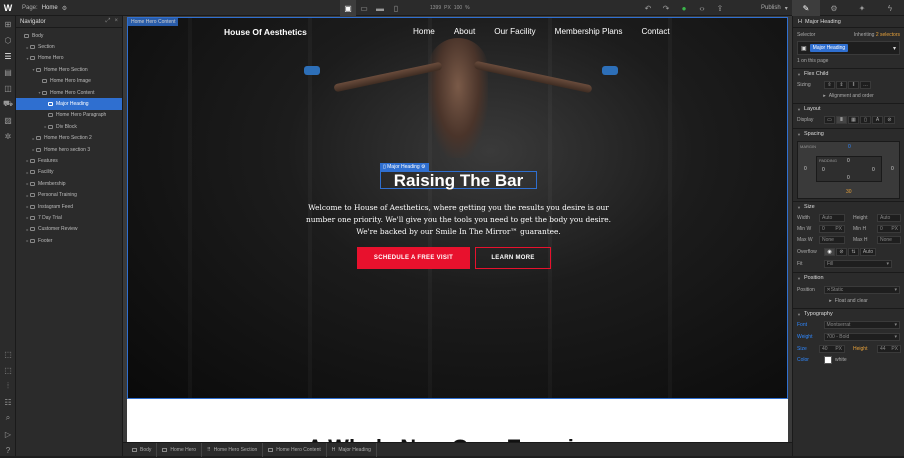  What do you see at coordinates (179, 449) in the screenshot?
I see `breadcrumb-item: Home Hero` at bounding box center [179, 449].